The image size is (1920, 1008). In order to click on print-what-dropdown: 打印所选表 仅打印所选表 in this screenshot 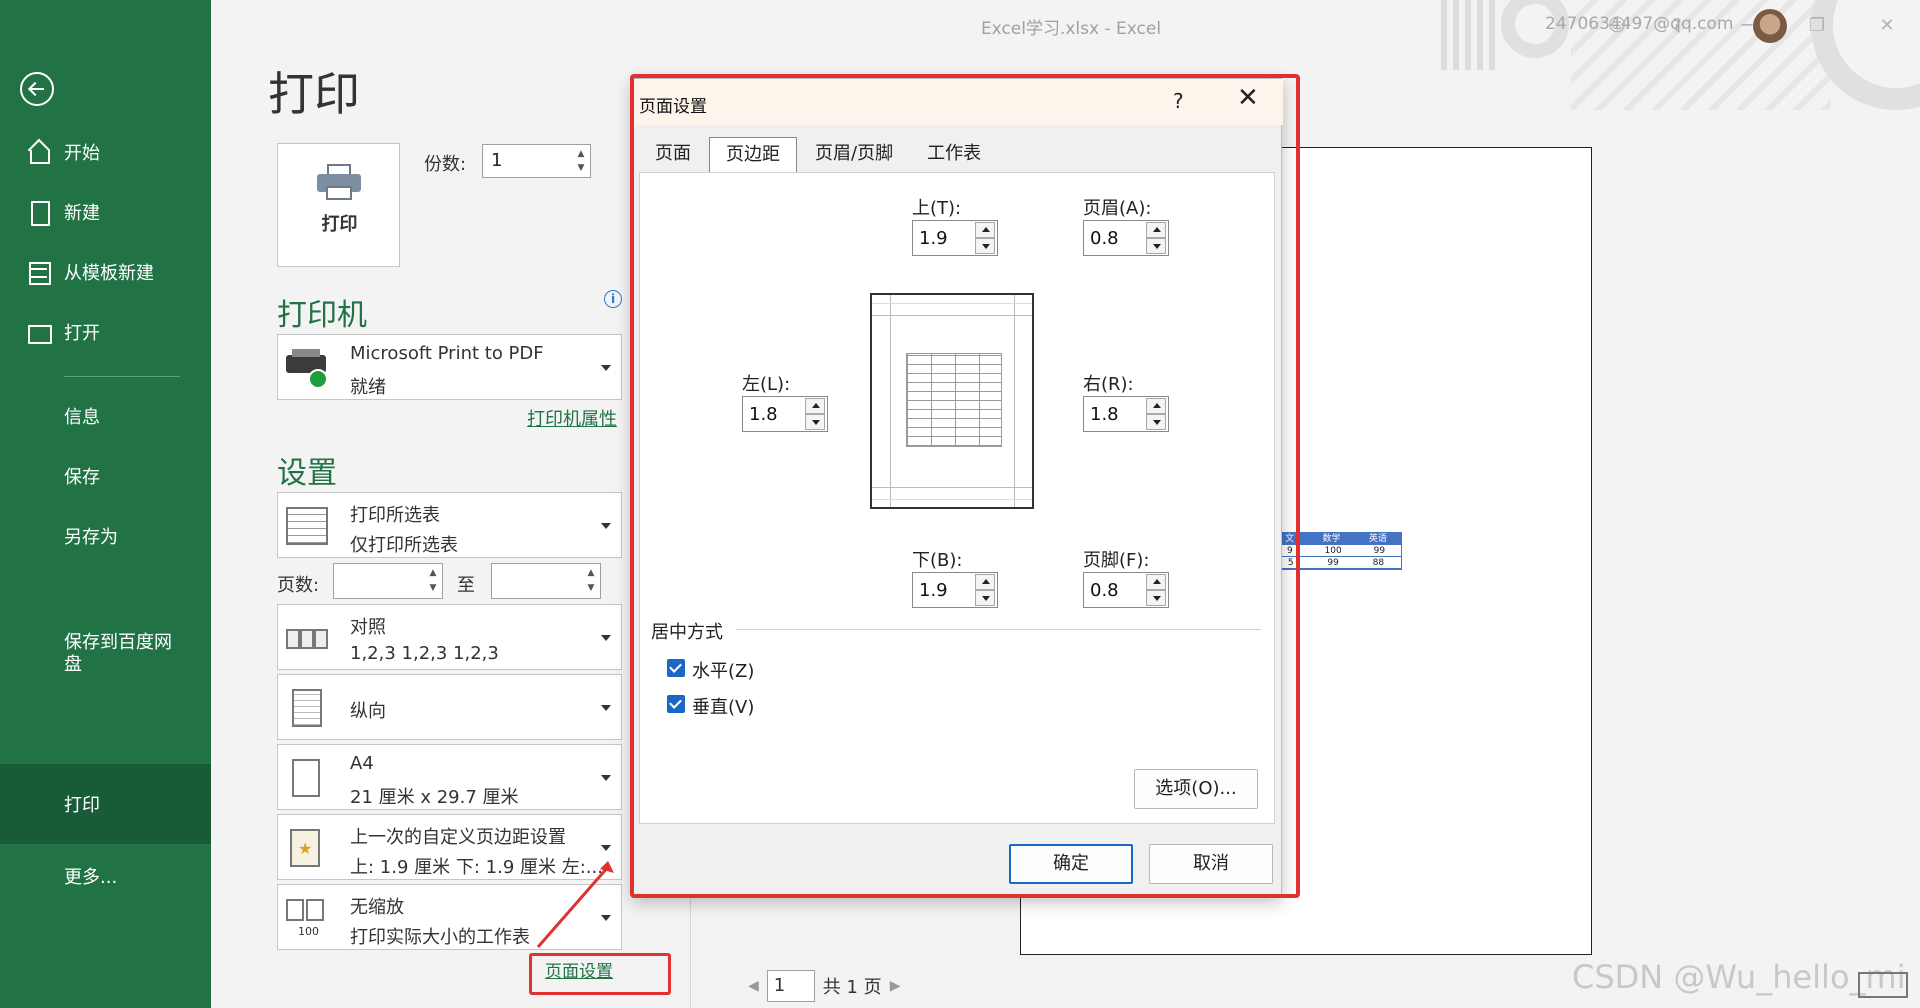, I will do `click(449, 525)`.